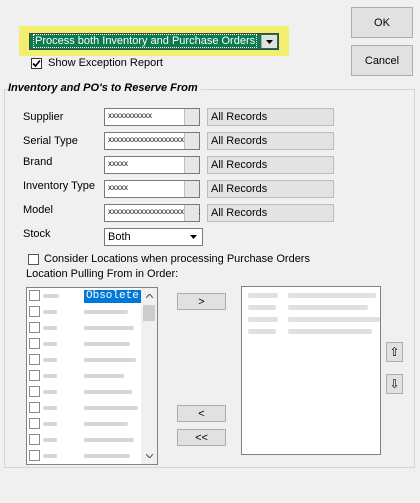  I want to click on checkmark-icon, so click(36, 63).